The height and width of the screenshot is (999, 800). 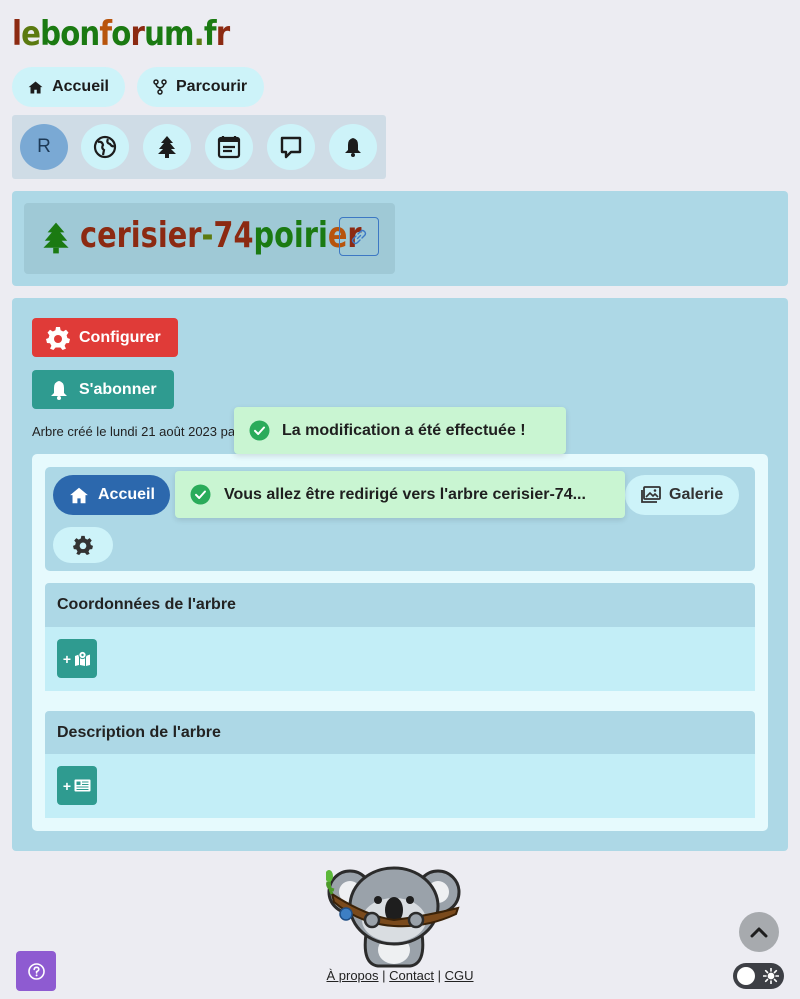 I want to click on coordinates-body: +, so click(x=400, y=659).